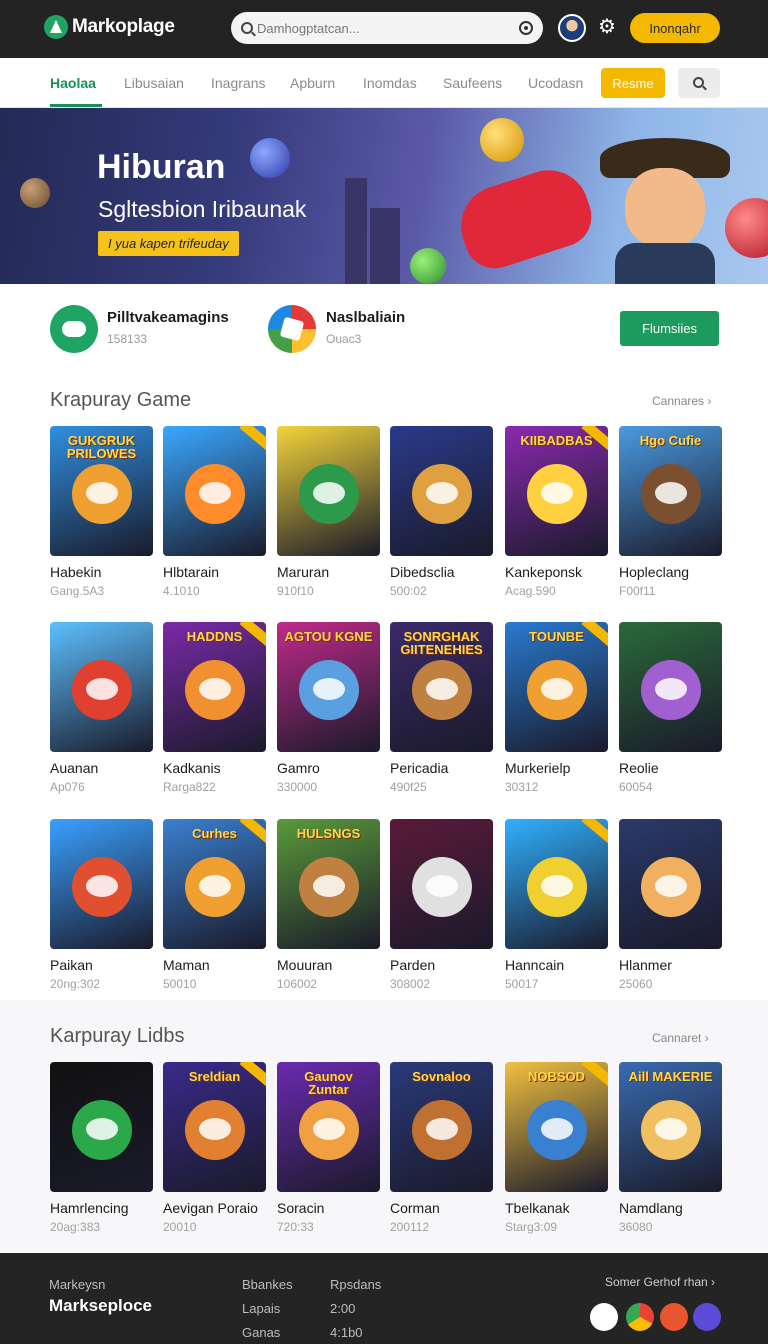 The image size is (768, 1344). Describe the element at coordinates (670, 768) in the screenshot. I see `game-title: Reolie` at that location.